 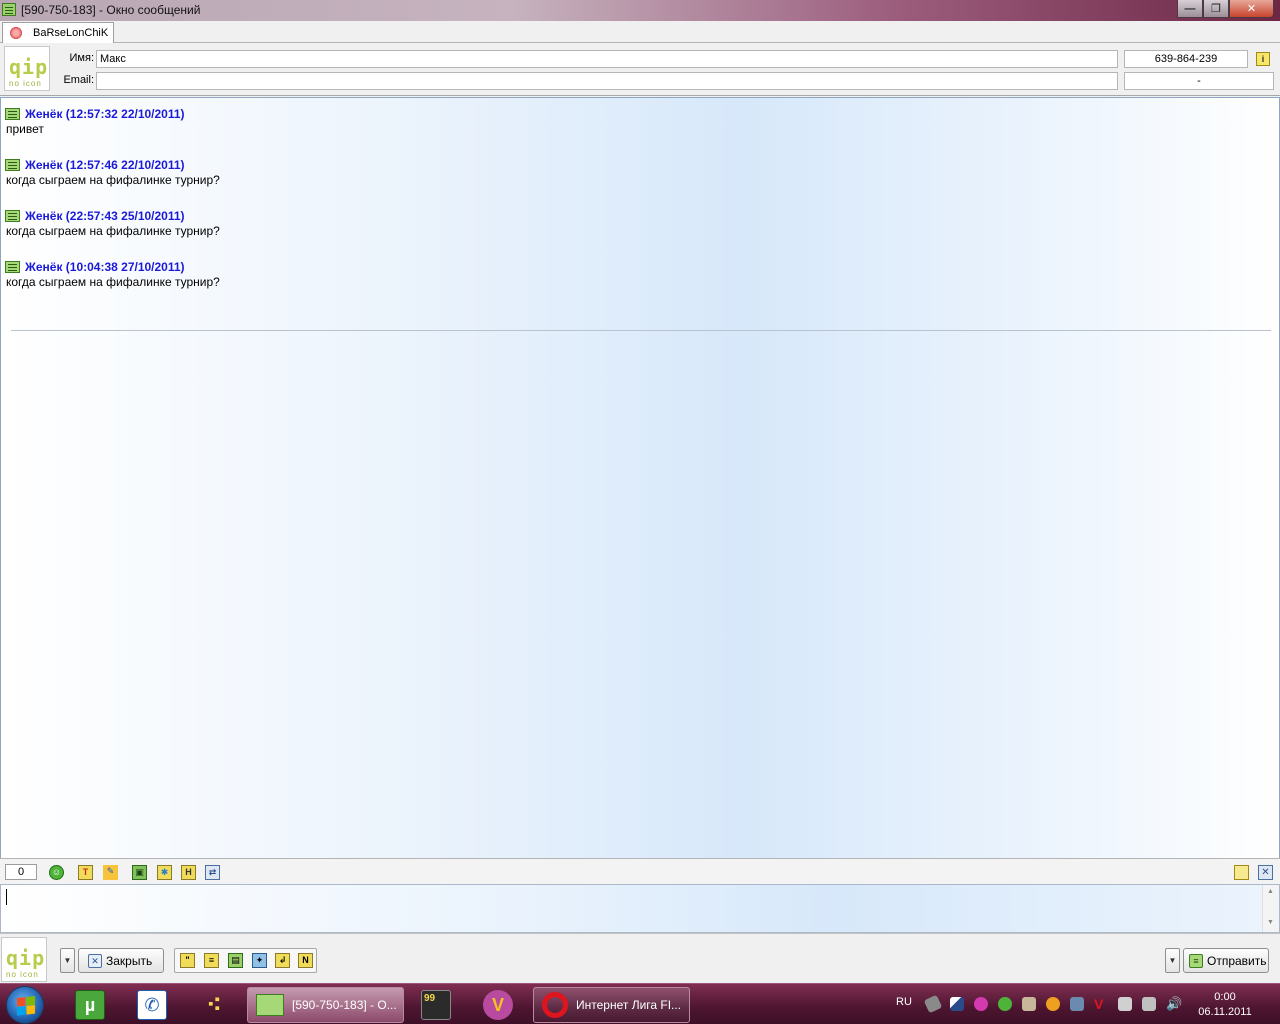 I want to click on qip-dots-icon: ⁖, so click(x=214, y=1004).